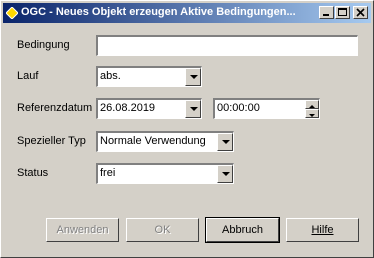 The width and height of the screenshot is (374, 258). Describe the element at coordinates (312, 104) in the screenshot. I see `spin-up-button` at that location.